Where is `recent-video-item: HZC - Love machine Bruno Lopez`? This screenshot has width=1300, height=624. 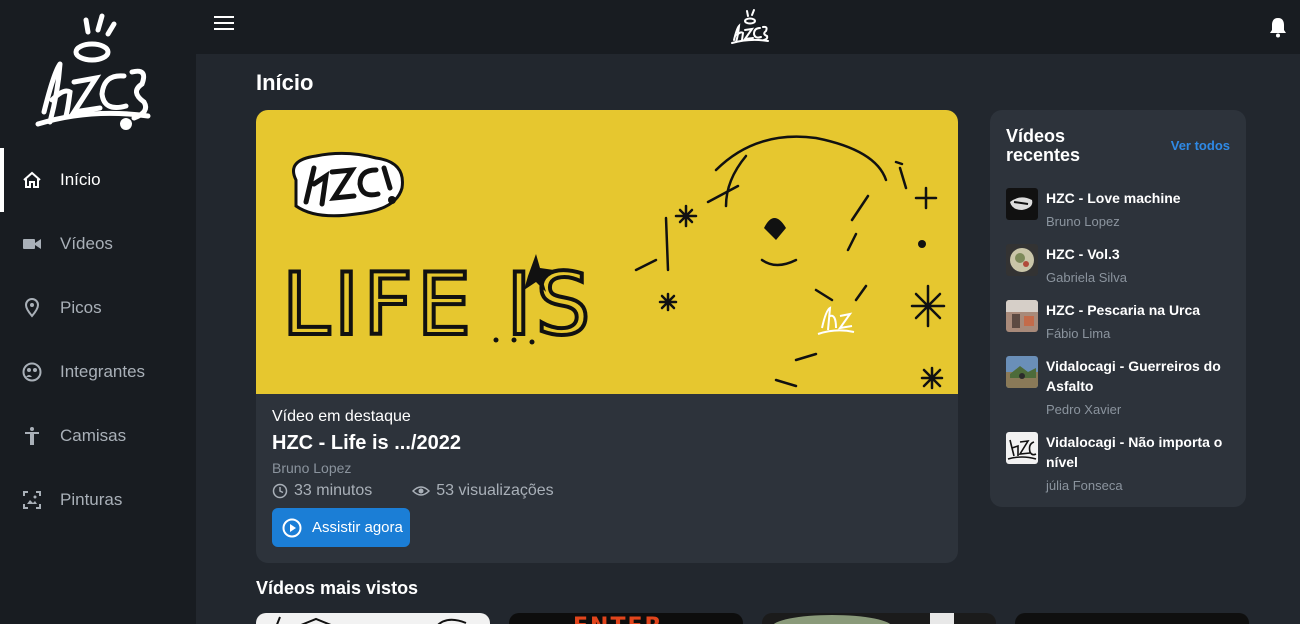
recent-video-item: HZC - Love machine Bruno Lopez is located at coordinates (1121, 211).